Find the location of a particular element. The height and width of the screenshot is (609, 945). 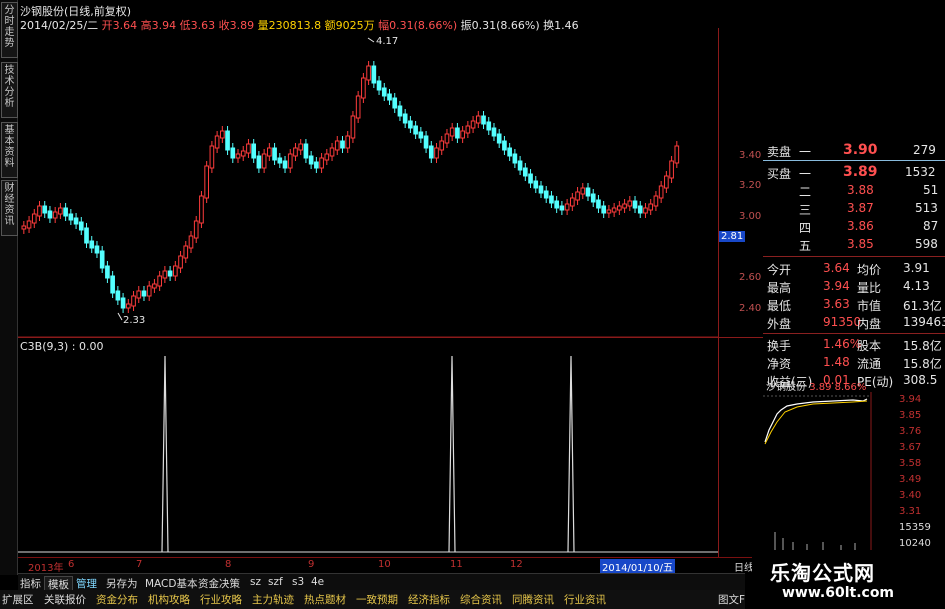

btn-industry: 行业攻略 is located at coordinates (221, 599).